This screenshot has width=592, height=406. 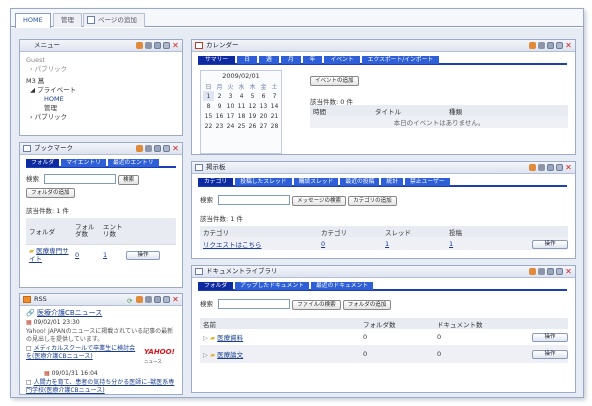 I want to click on tab-year: 年, so click(x=312, y=60).